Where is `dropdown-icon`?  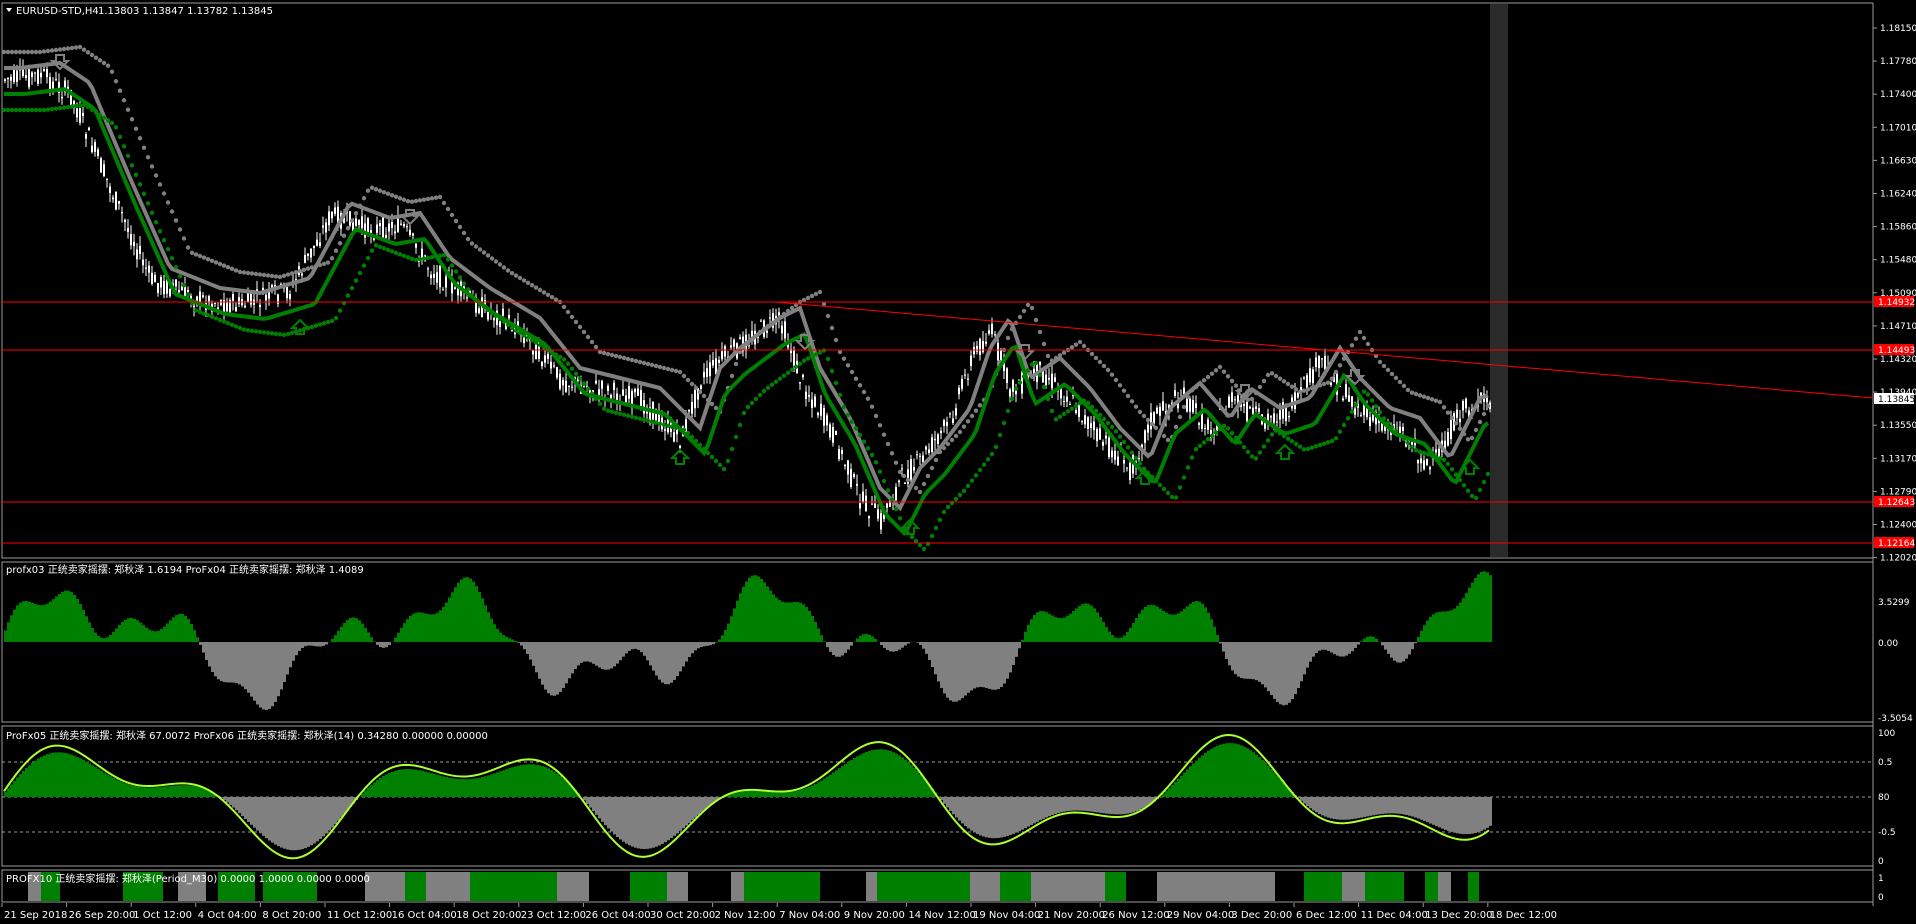
dropdown-icon is located at coordinates (9, 10).